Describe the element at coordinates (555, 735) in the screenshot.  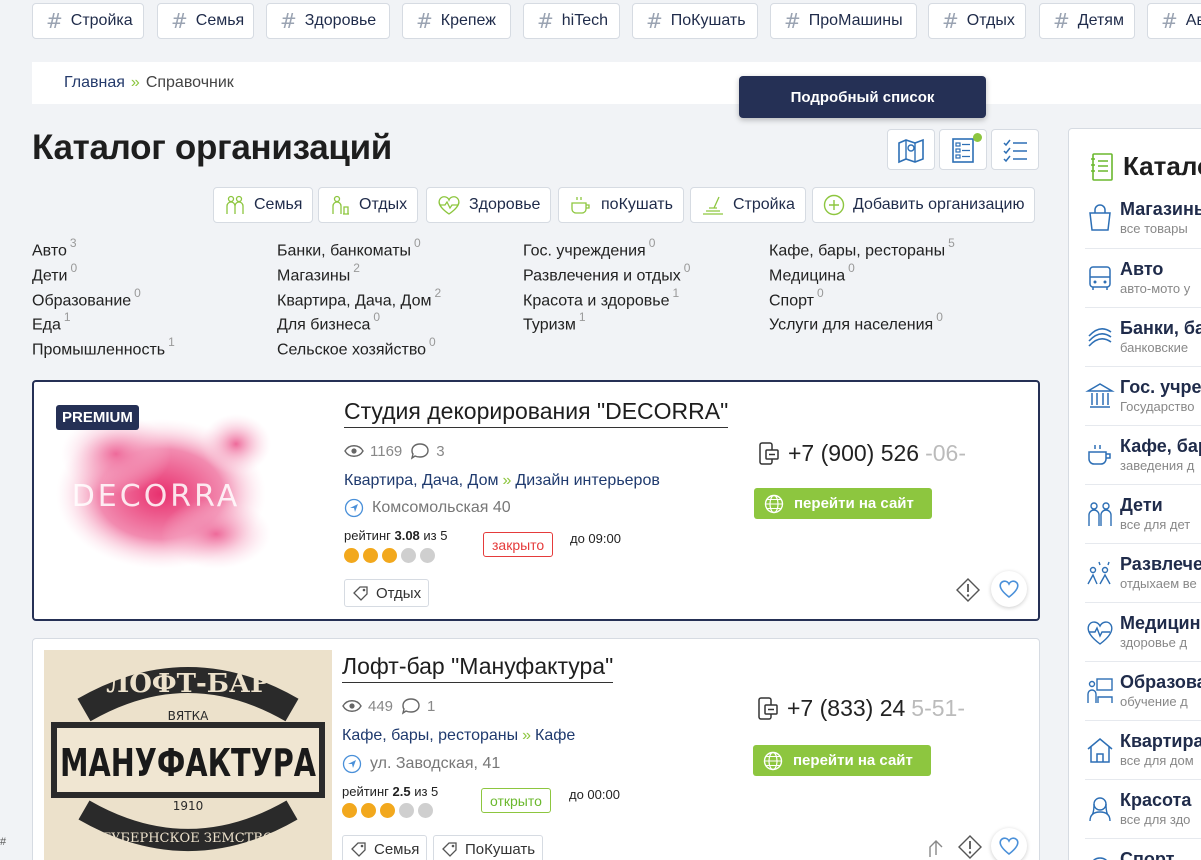
I see `subrubric-link: Кафе` at that location.